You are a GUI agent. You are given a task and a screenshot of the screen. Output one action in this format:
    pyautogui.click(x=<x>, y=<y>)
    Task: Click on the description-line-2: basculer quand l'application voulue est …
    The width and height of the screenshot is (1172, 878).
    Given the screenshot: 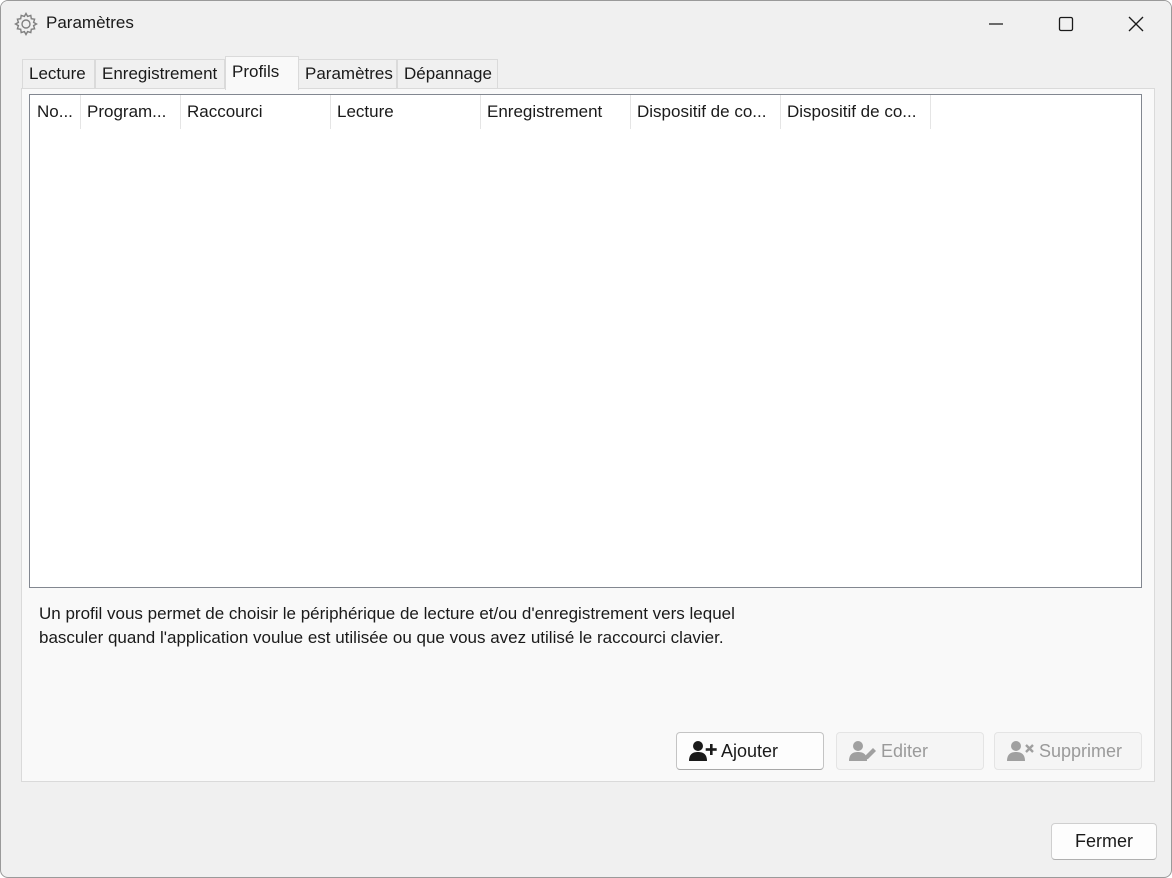 What is the action you would take?
    pyautogui.click(x=381, y=637)
    